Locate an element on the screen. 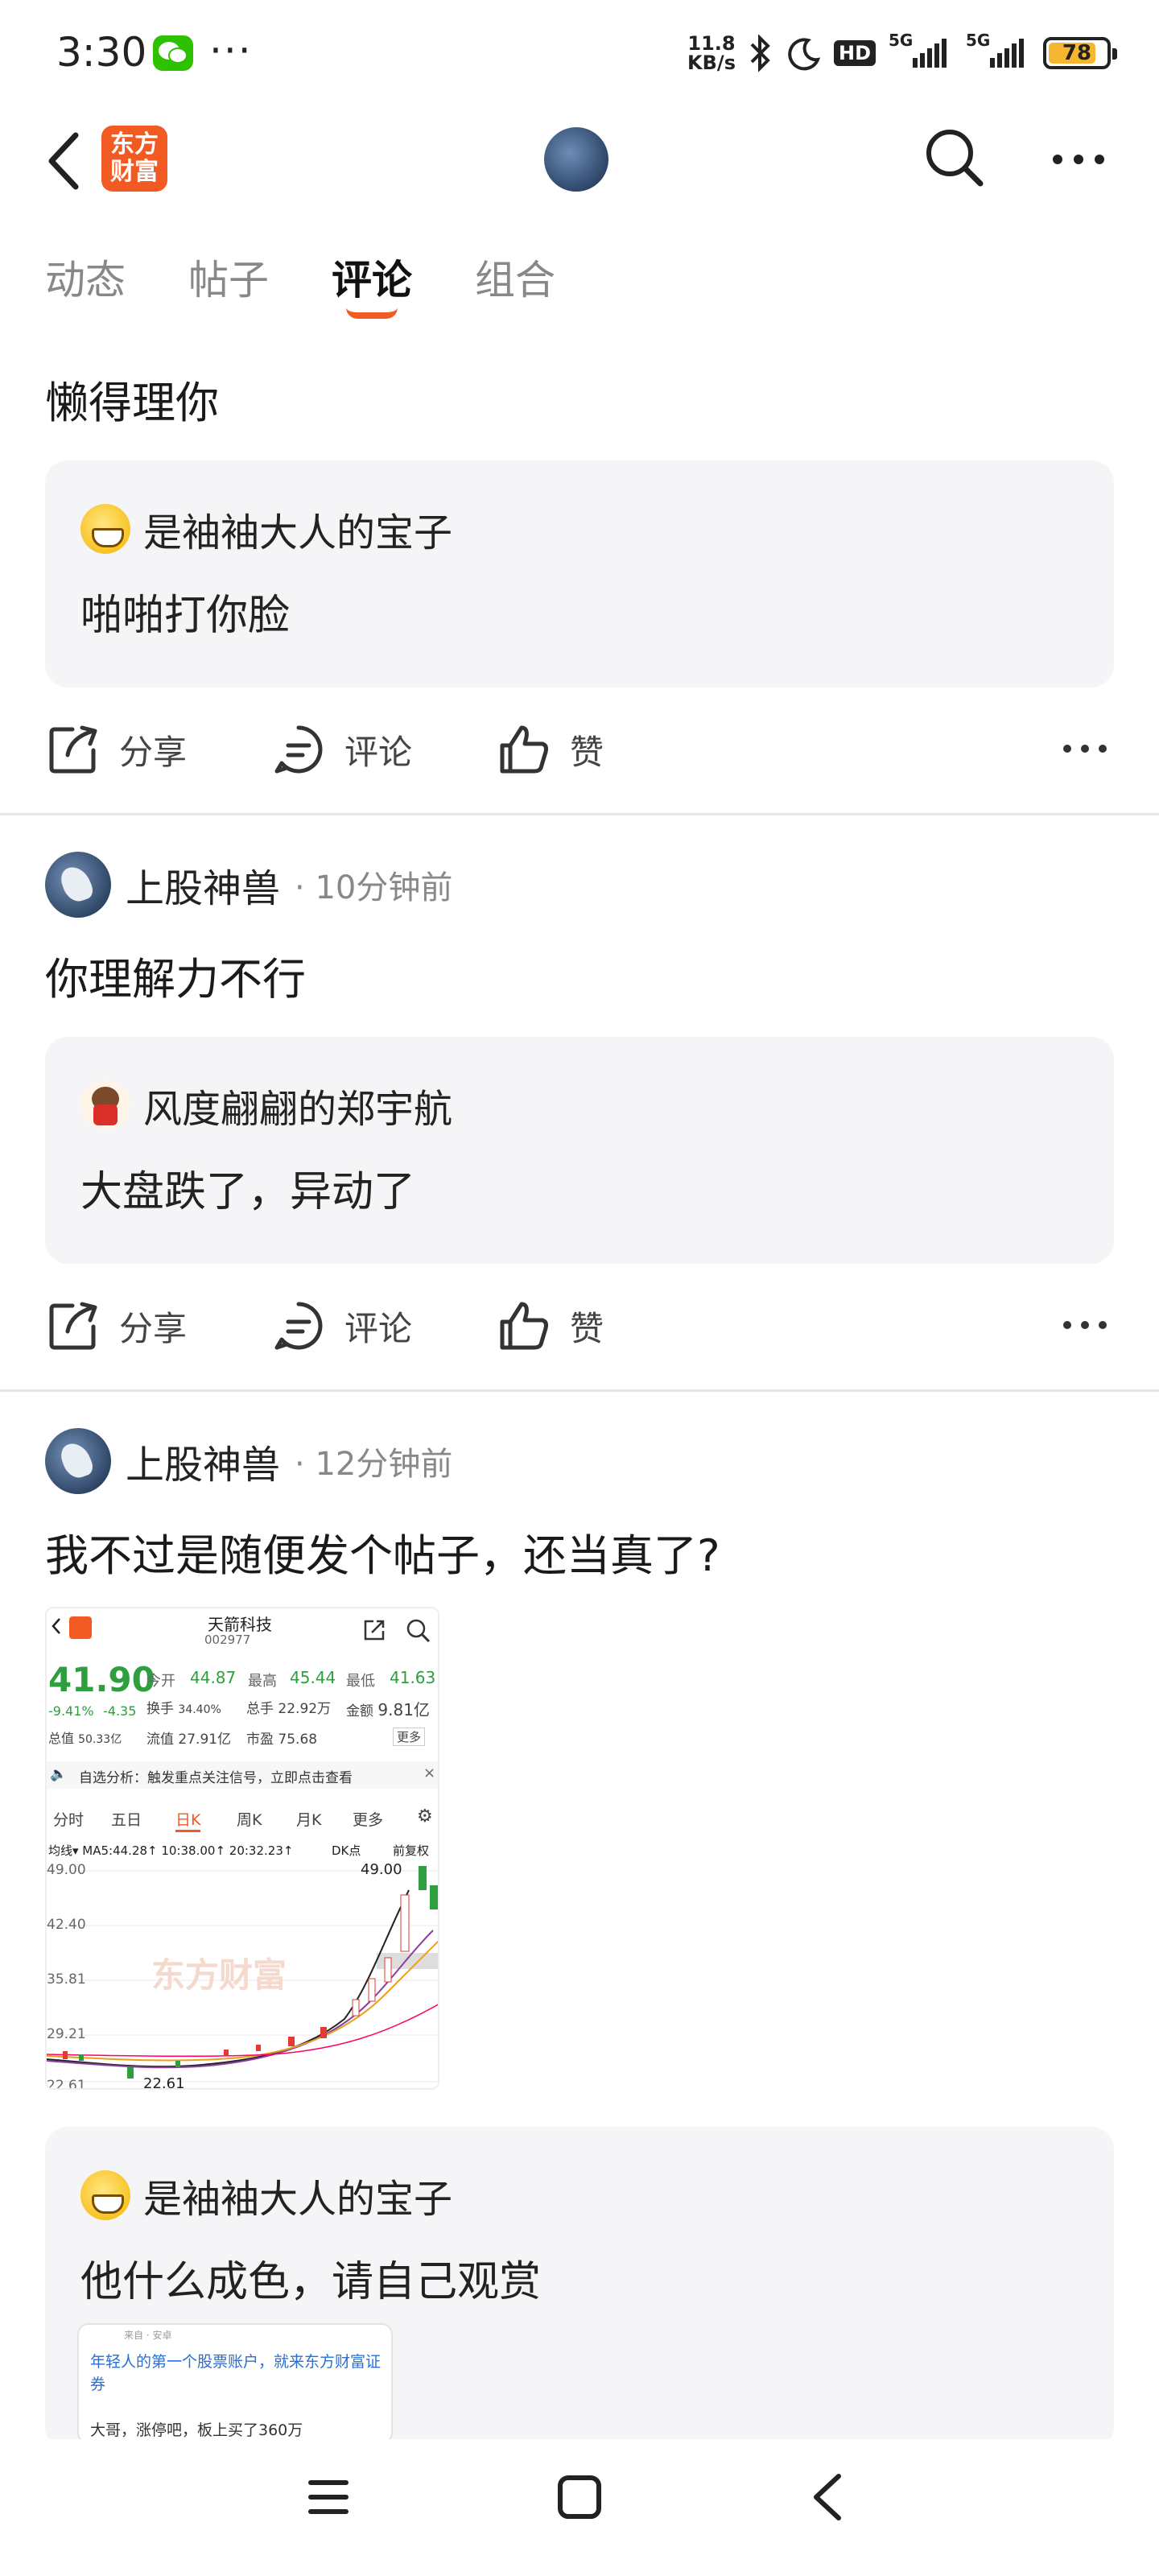 The image size is (1159, 2576). period-tab: 周K is located at coordinates (249, 1820).